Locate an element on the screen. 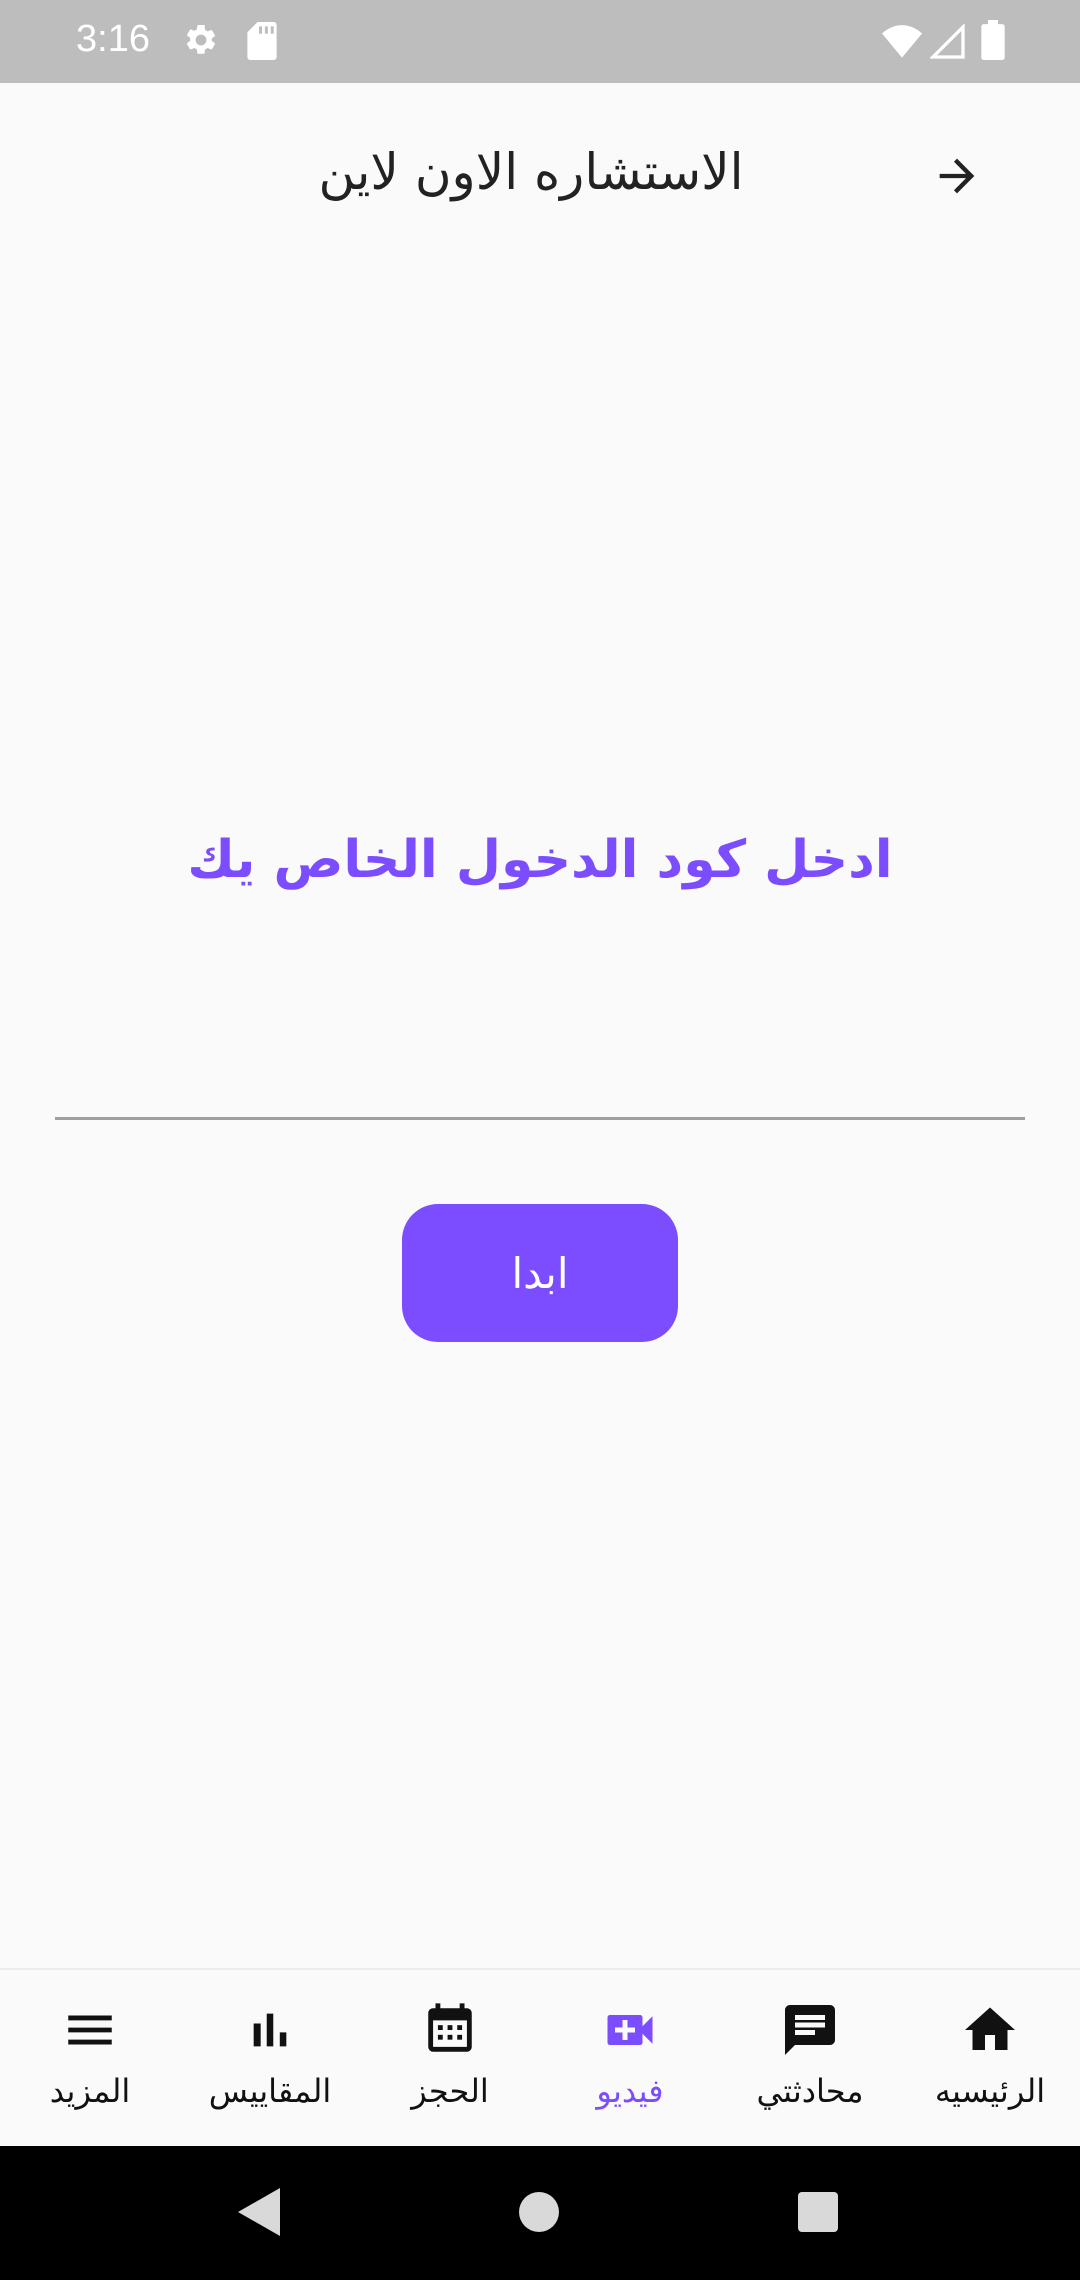  nav-label-chats: محادثتي is located at coordinates (810, 2091).